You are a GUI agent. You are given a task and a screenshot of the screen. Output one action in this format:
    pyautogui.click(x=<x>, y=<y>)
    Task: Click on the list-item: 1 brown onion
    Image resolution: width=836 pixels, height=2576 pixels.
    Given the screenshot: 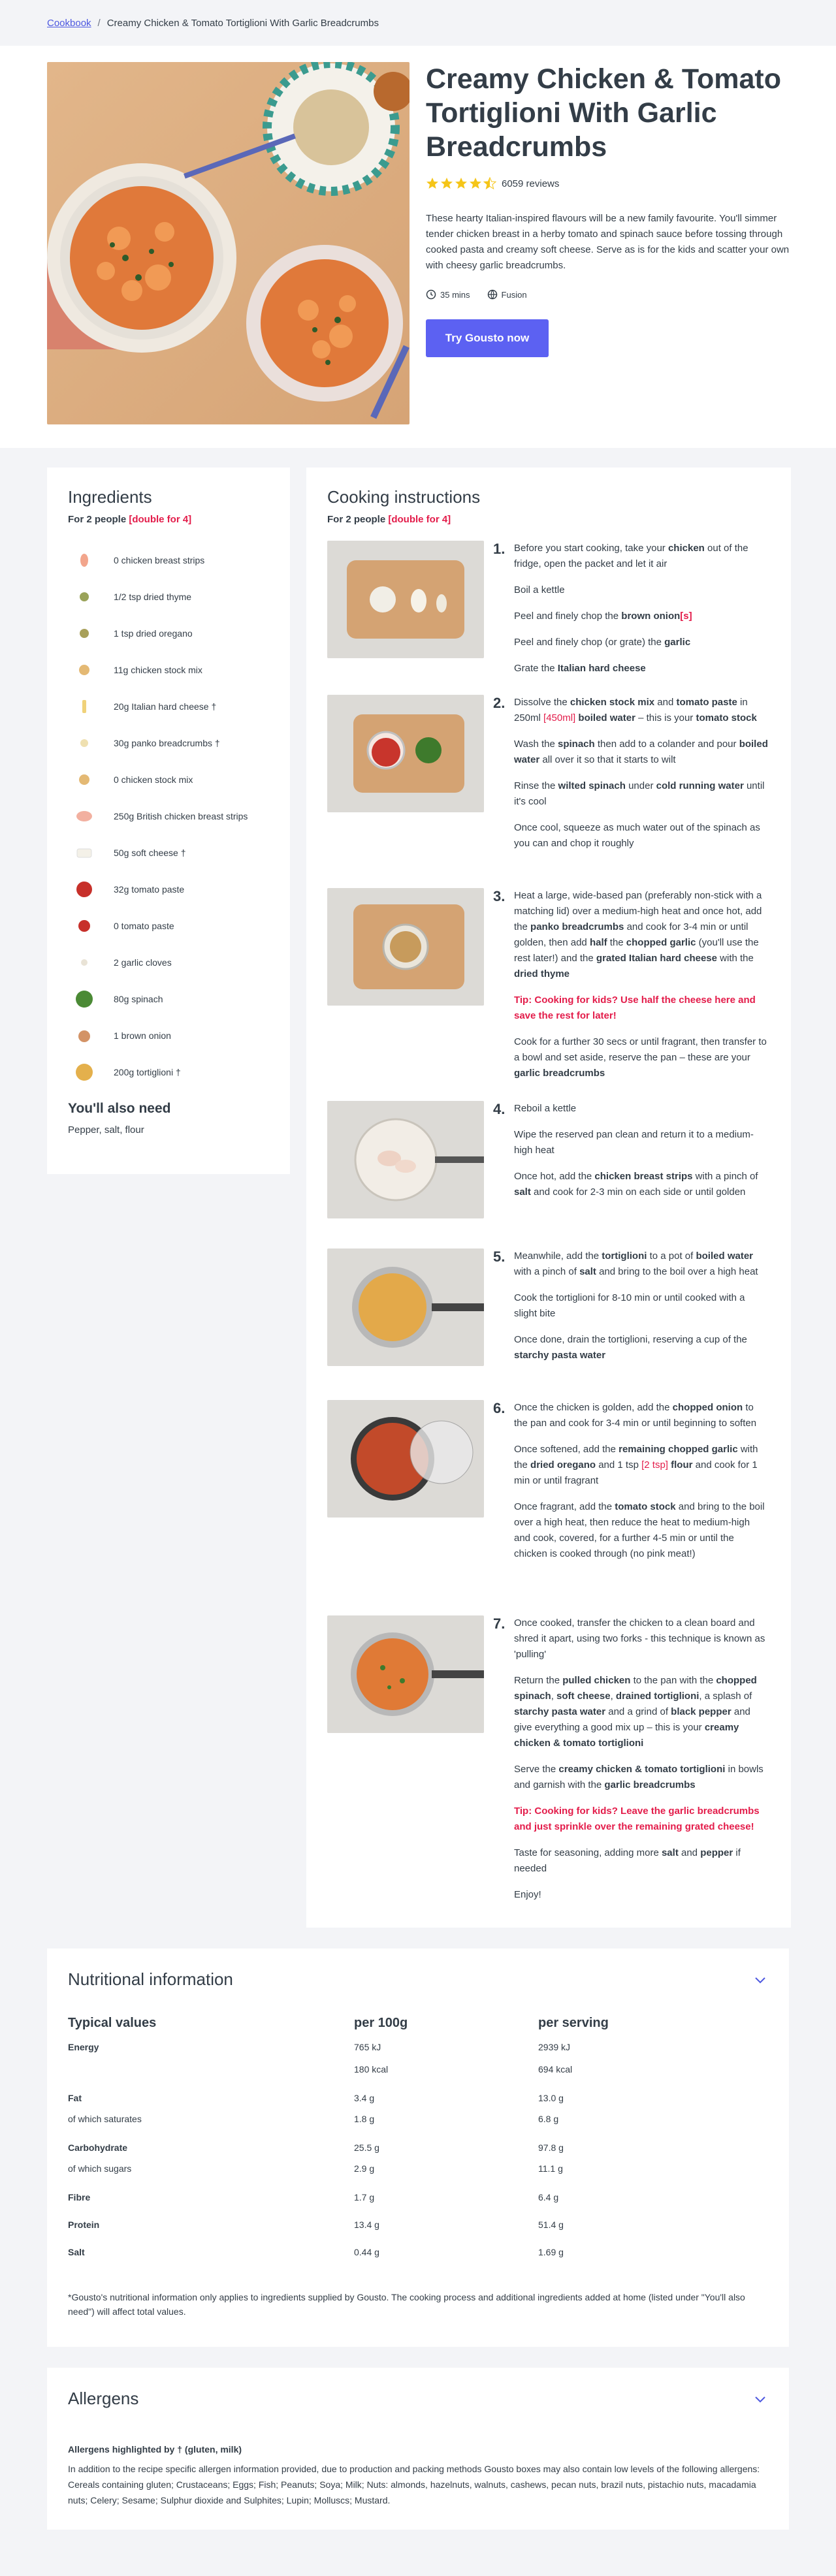 What is the action you would take?
    pyautogui.click(x=168, y=1035)
    